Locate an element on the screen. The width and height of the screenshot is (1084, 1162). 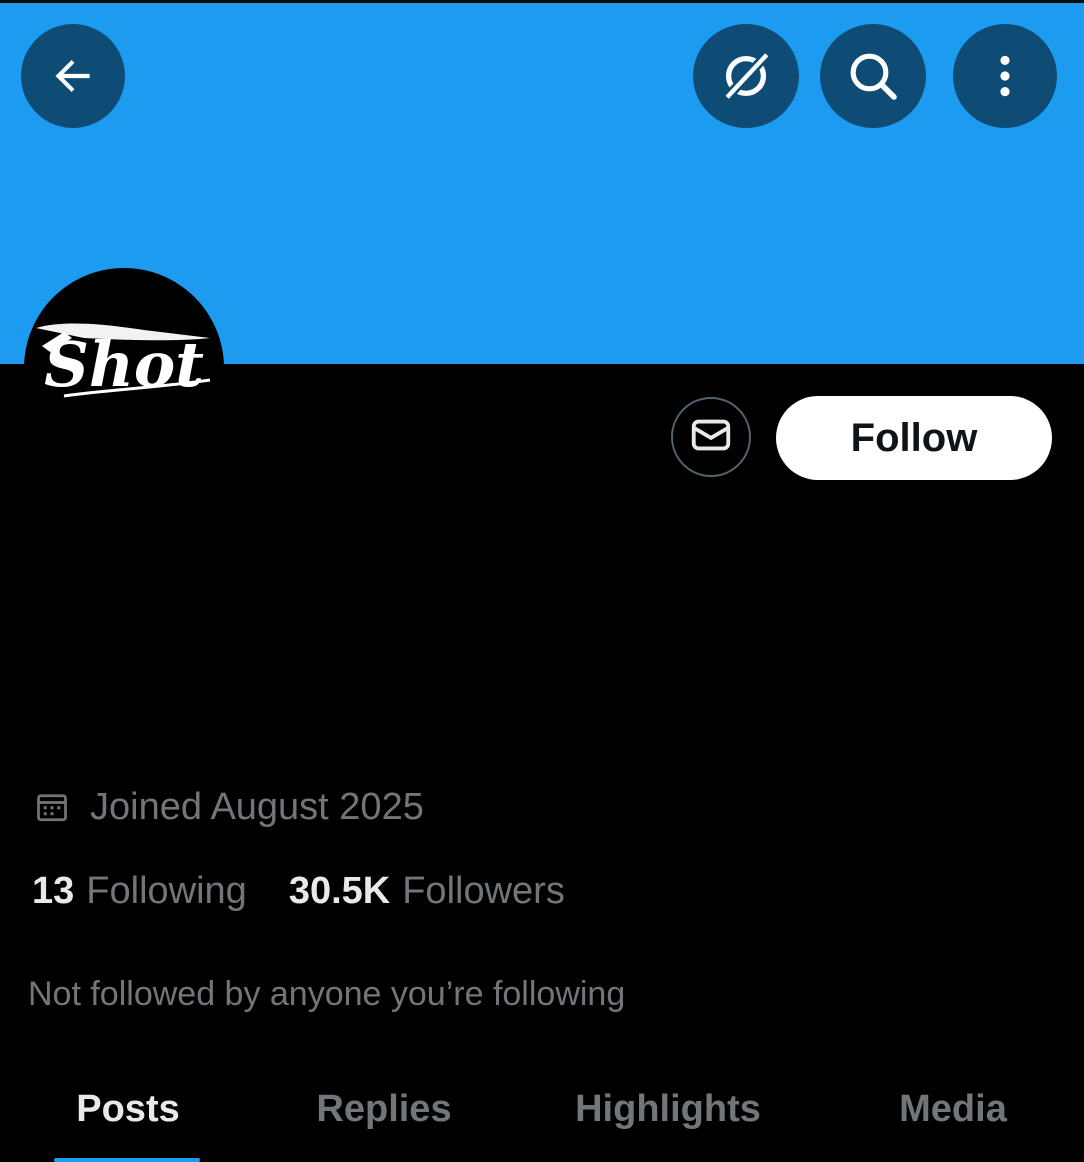
grok-icon is located at coordinates (746, 76).